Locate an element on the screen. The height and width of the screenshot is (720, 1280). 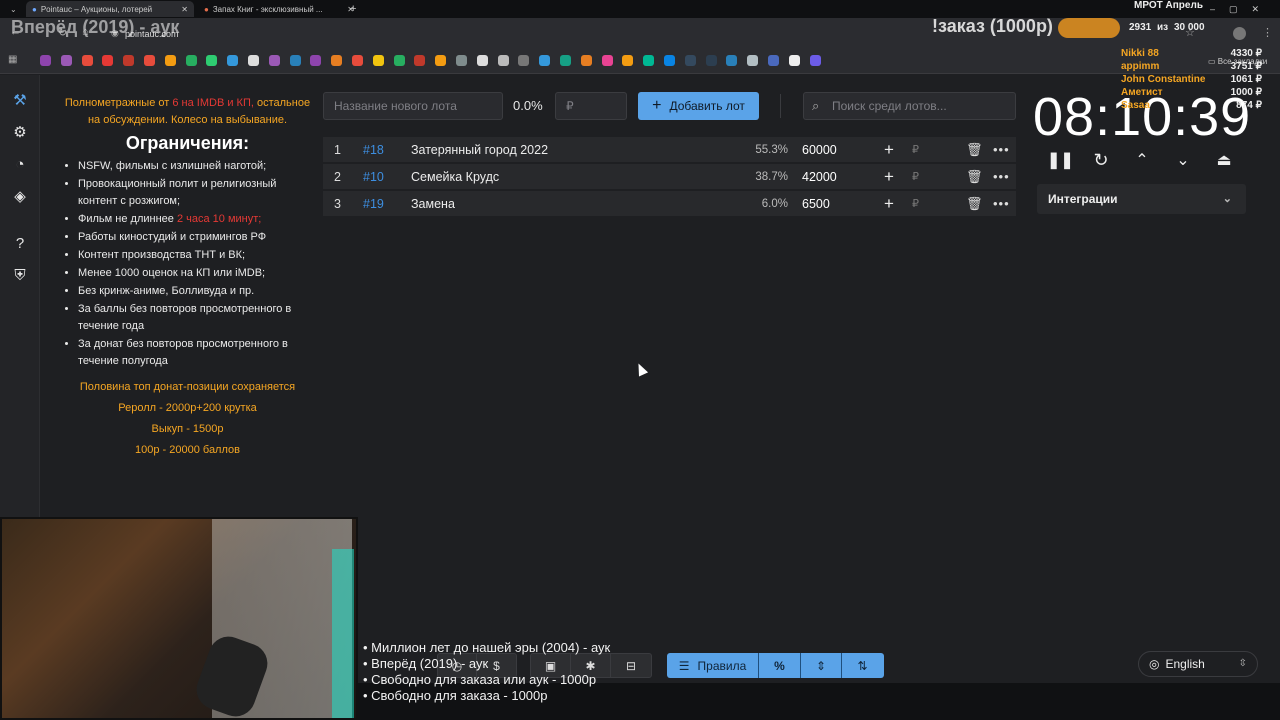
integrations-accordion: Интеграции ⌄ is located at coordinates (1141, 199).